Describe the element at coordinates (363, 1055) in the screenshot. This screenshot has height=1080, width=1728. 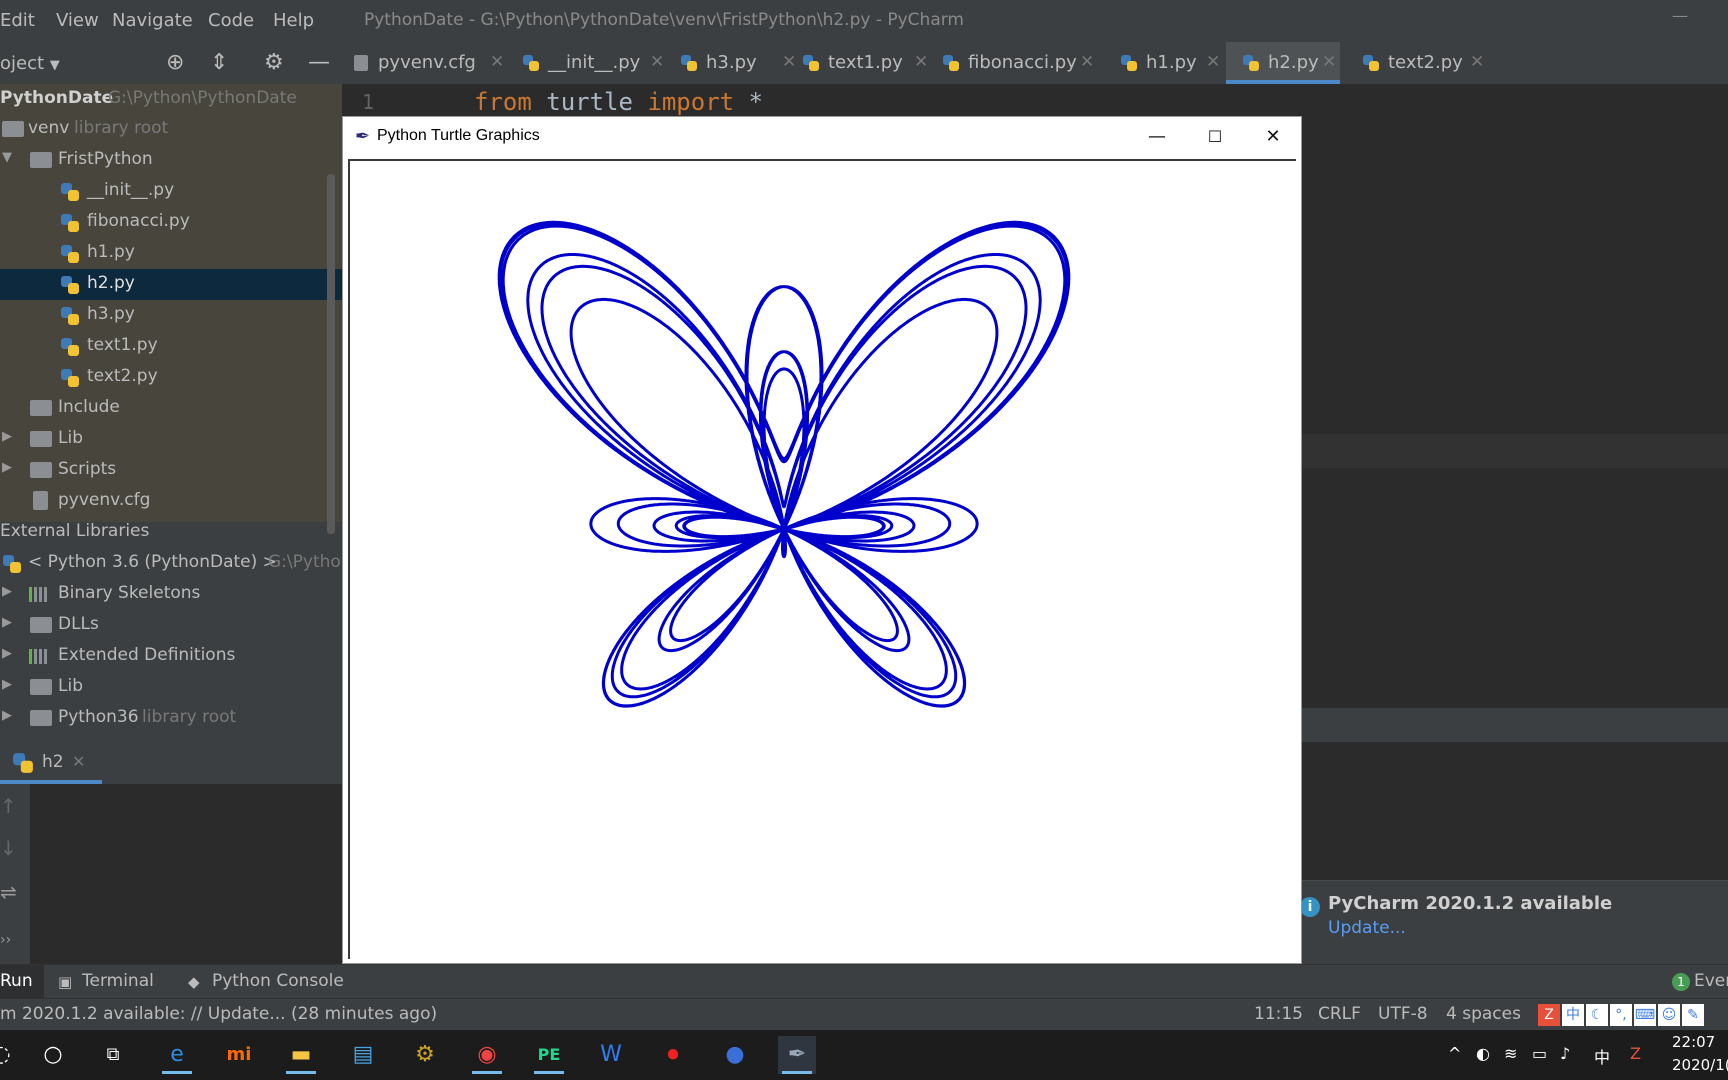
I see `contacts-icon: ▤` at that location.